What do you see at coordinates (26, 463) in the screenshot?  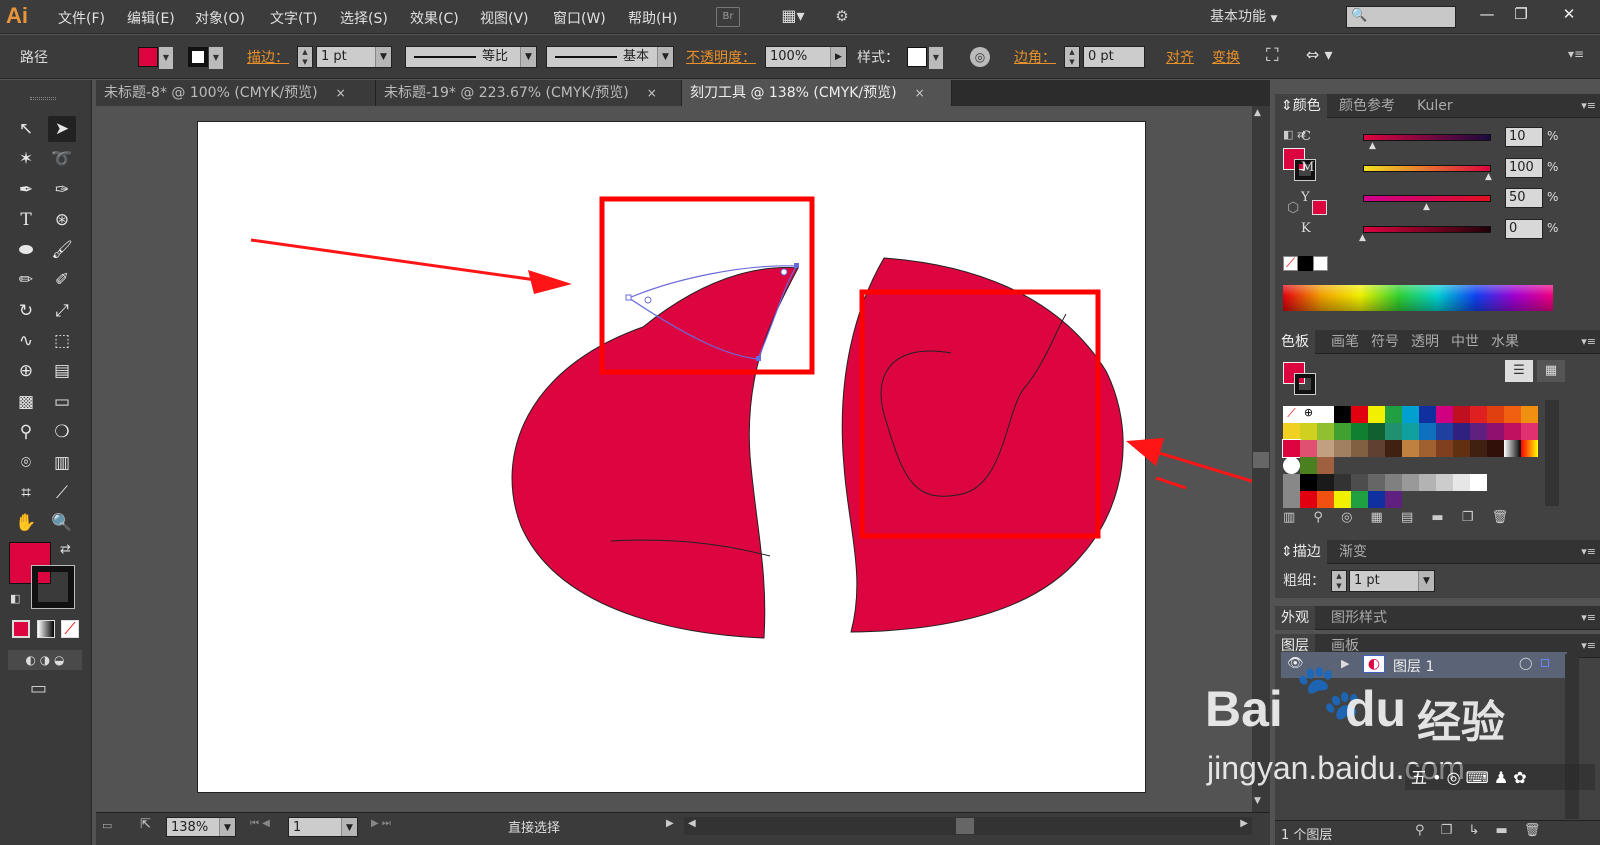 I see `symbol-sprayer-icon: ⌾` at bounding box center [26, 463].